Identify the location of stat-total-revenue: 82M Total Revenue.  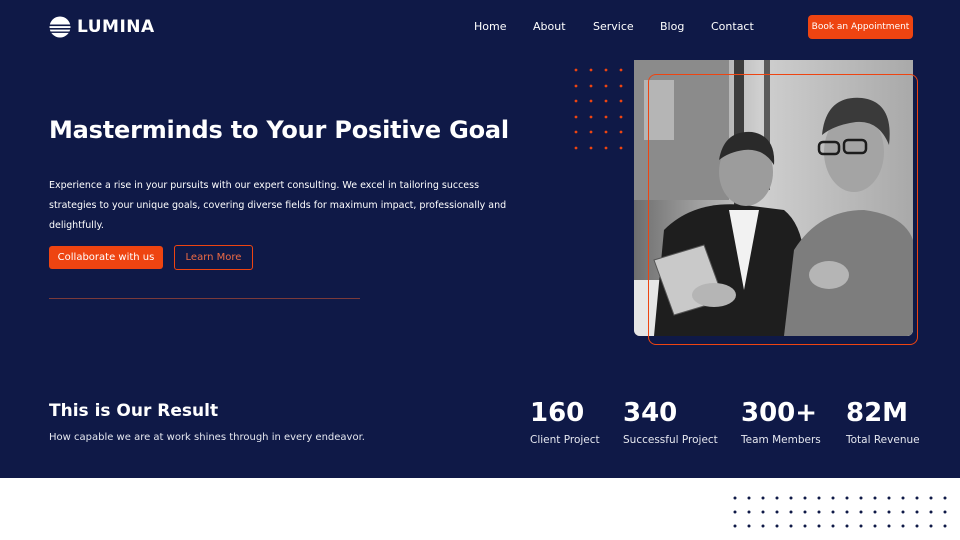
(883, 422).